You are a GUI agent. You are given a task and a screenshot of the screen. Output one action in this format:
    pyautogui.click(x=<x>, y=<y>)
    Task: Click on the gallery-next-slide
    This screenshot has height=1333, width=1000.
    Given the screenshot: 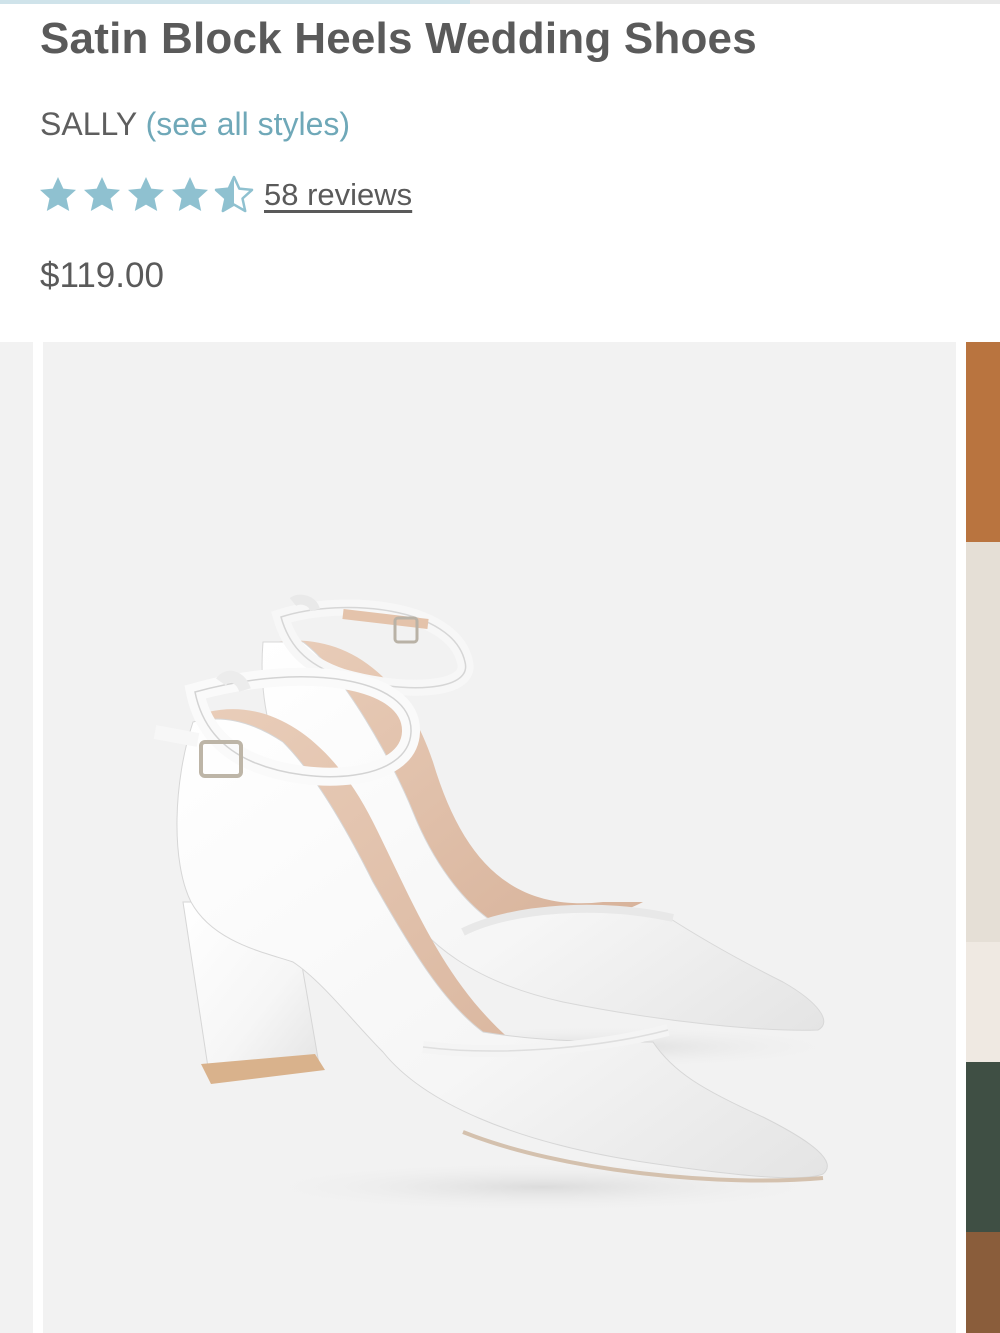 What is the action you would take?
    pyautogui.click(x=983, y=837)
    